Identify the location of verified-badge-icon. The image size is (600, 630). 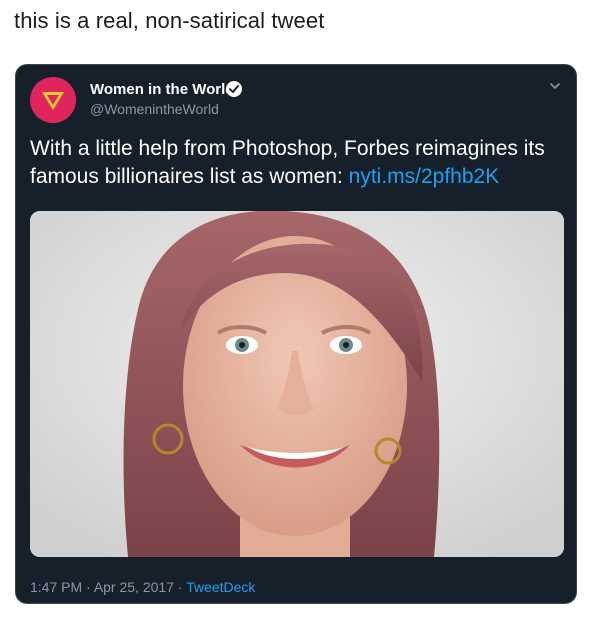
(234, 89).